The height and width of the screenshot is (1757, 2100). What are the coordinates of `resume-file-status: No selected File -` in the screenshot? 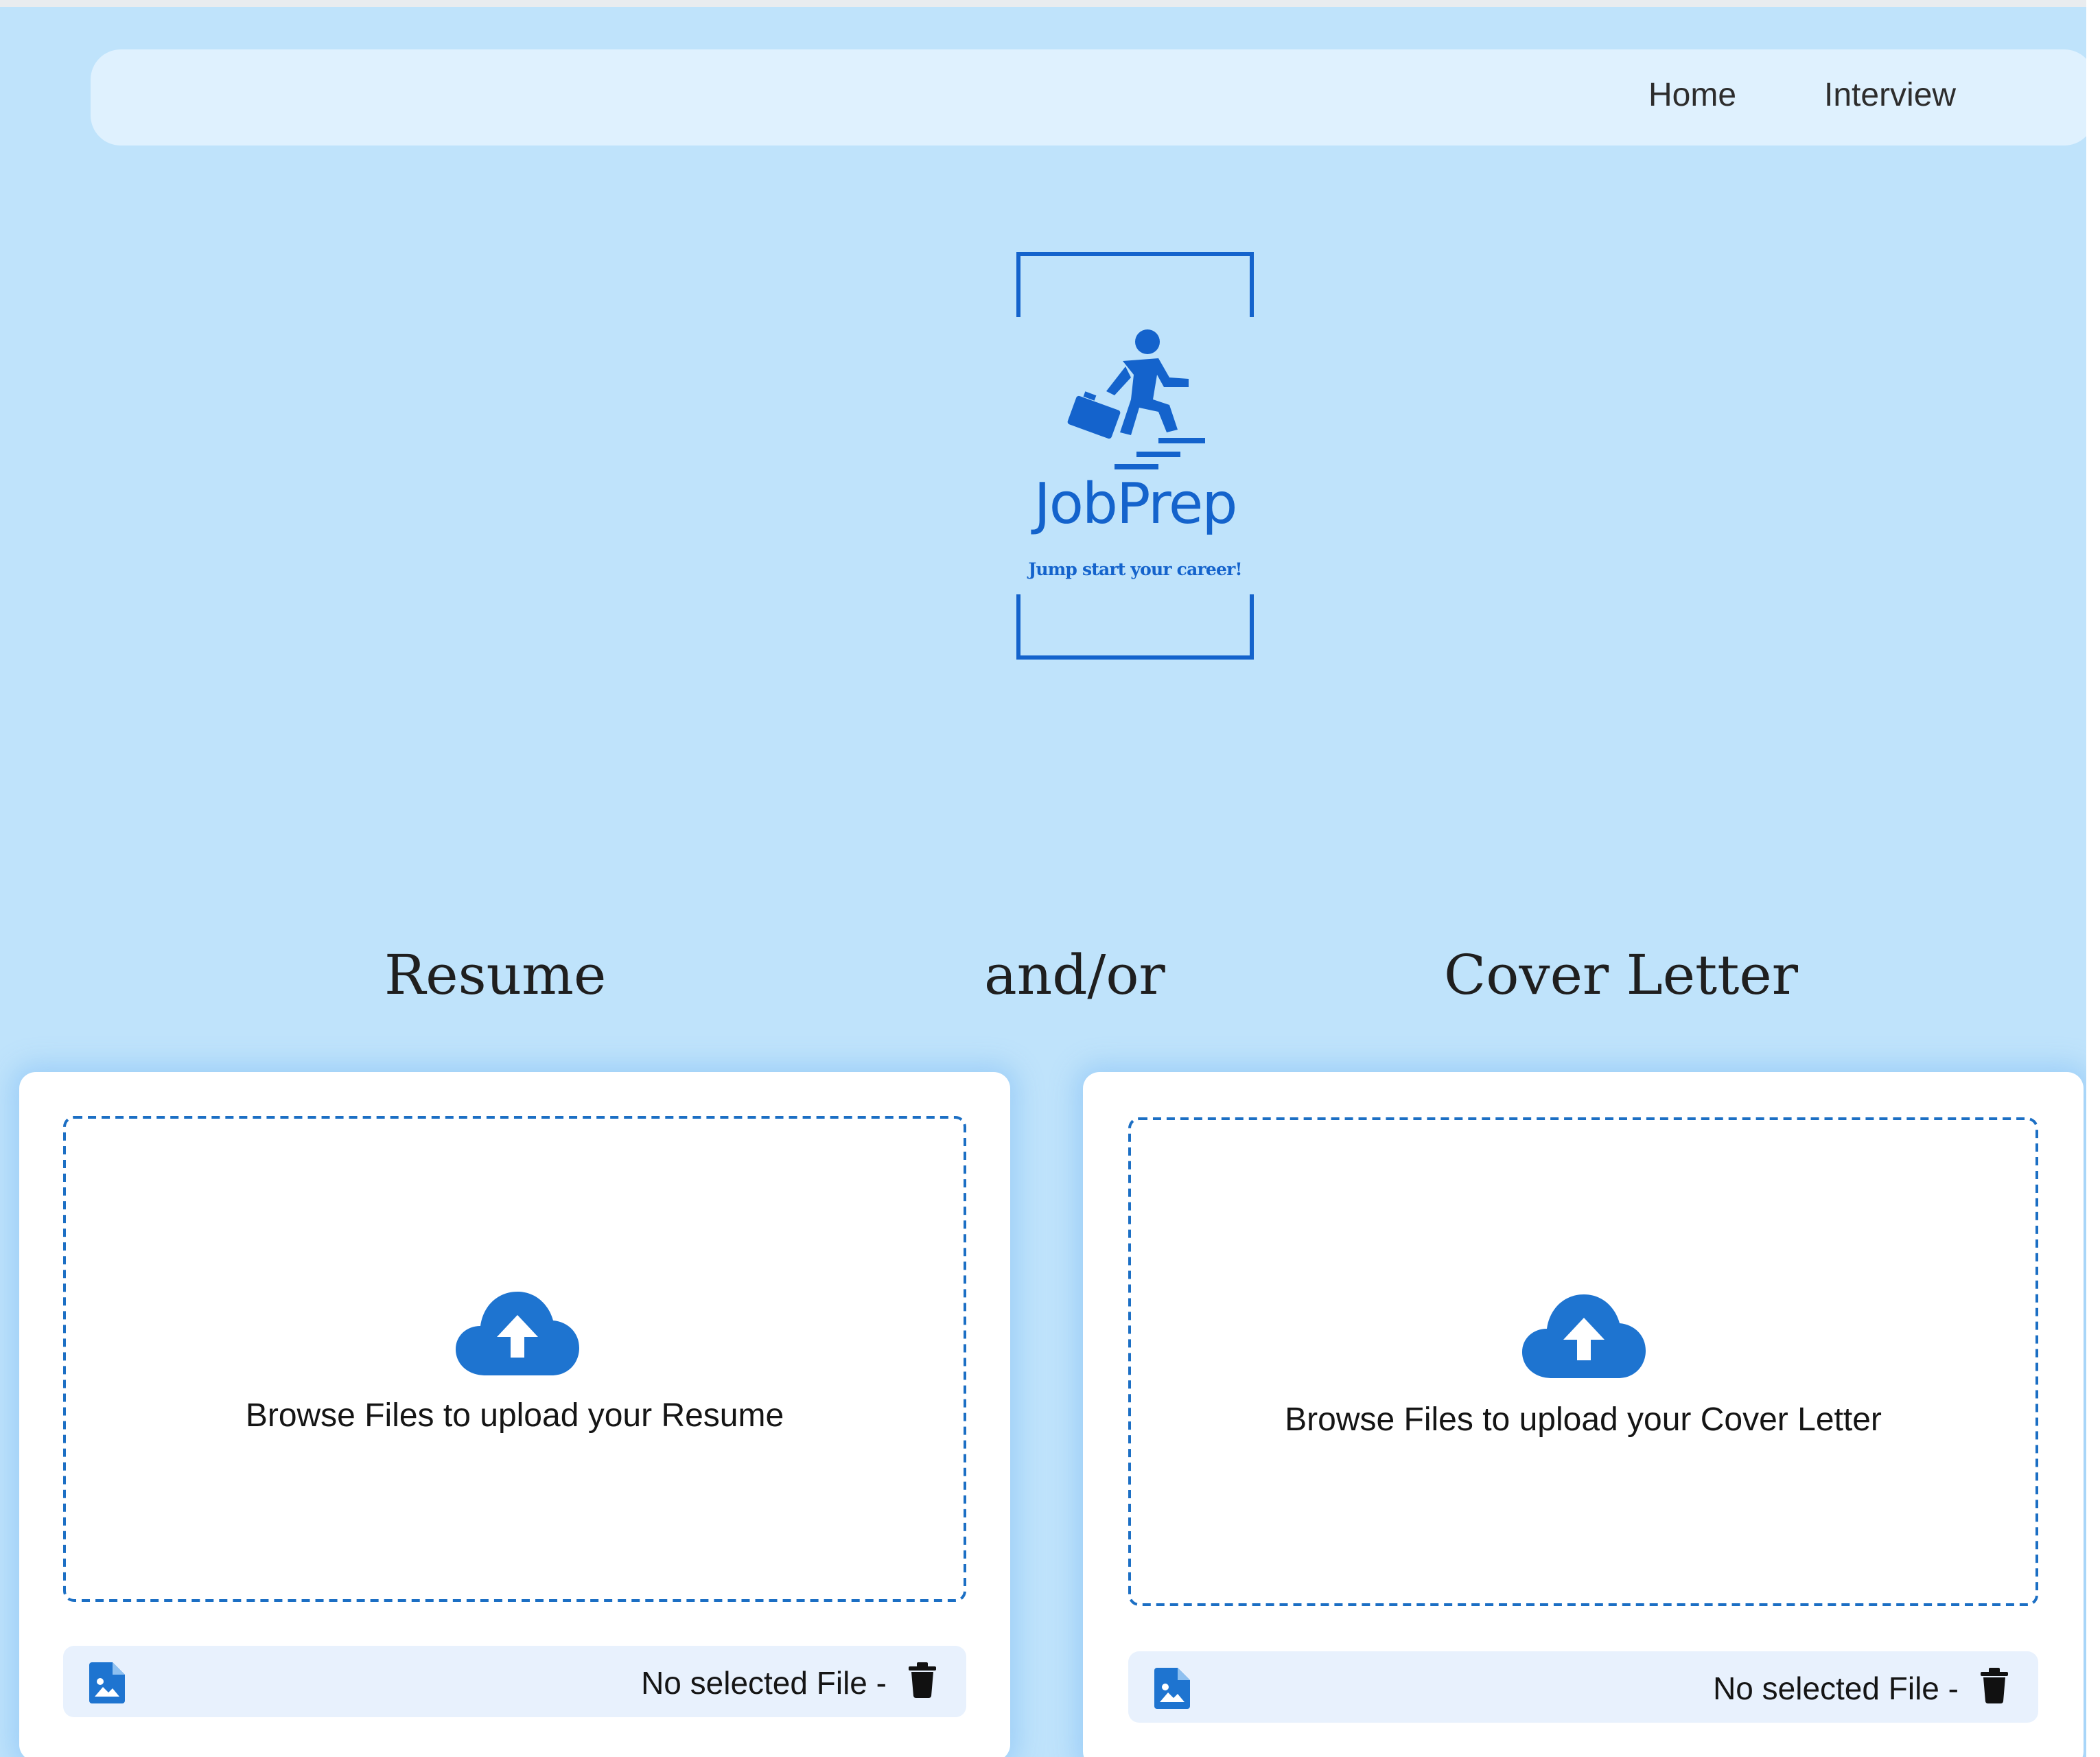 It's located at (764, 1683).